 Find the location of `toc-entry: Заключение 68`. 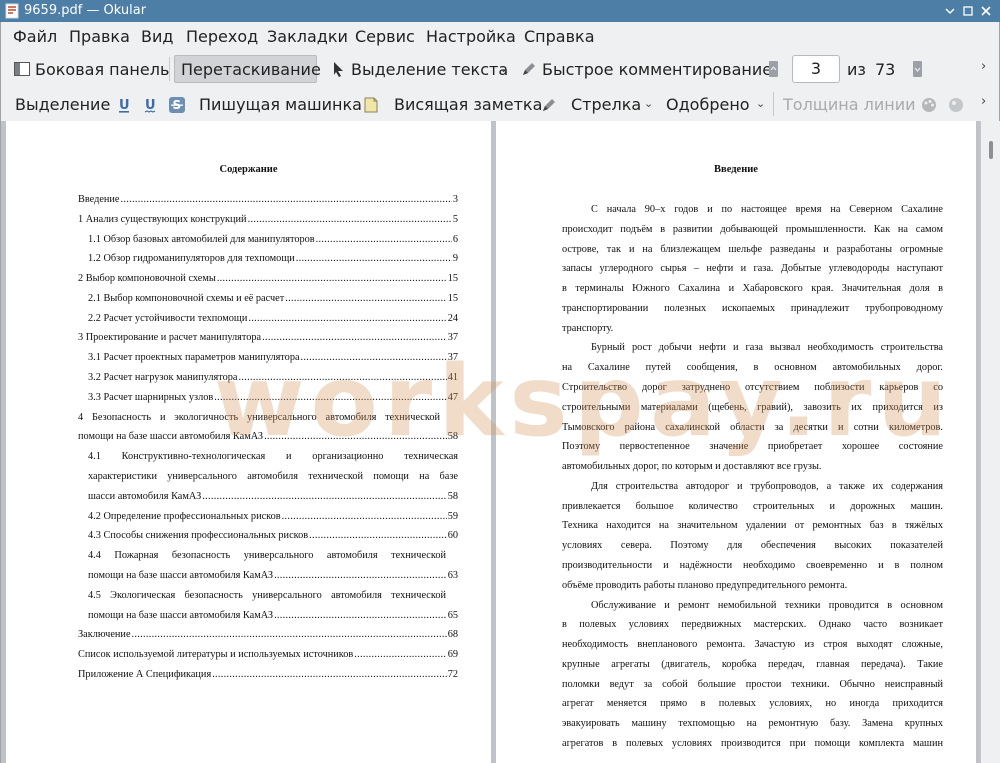

toc-entry: Заключение 68 is located at coordinates (268, 635).